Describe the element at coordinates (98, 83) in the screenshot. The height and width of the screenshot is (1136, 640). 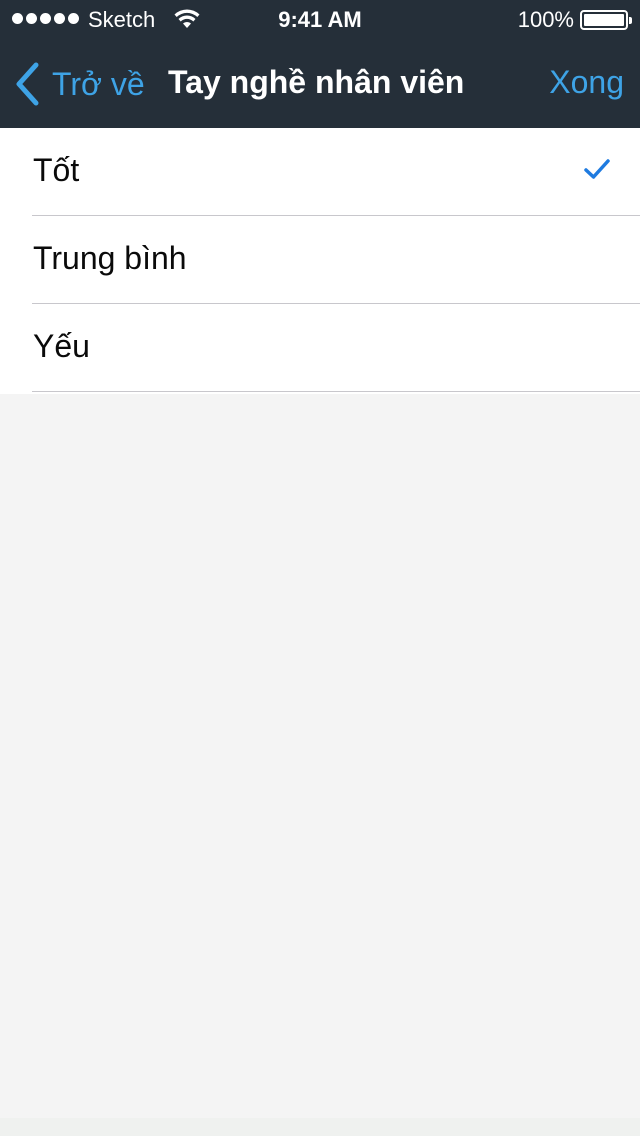
I see `back-button-label: Trở về` at that location.